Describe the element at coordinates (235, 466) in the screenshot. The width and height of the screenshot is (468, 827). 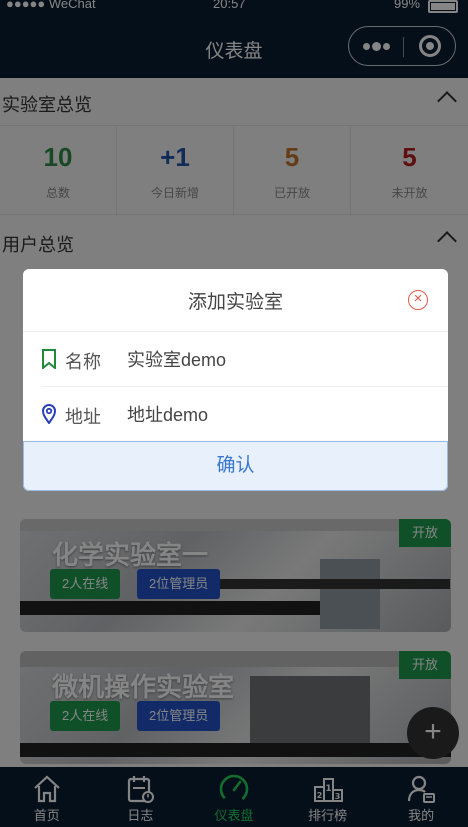
I see `confirm-button: 确认` at that location.